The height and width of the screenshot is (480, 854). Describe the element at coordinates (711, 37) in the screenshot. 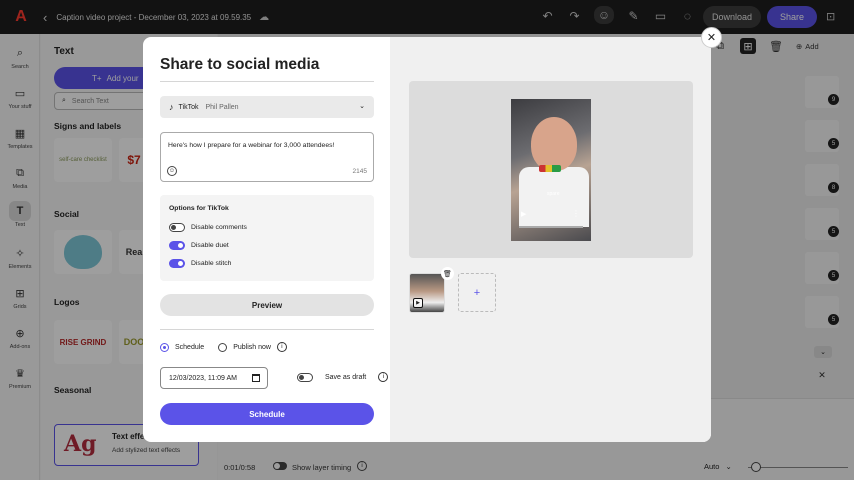

I see `close-modal-button: ✕` at that location.